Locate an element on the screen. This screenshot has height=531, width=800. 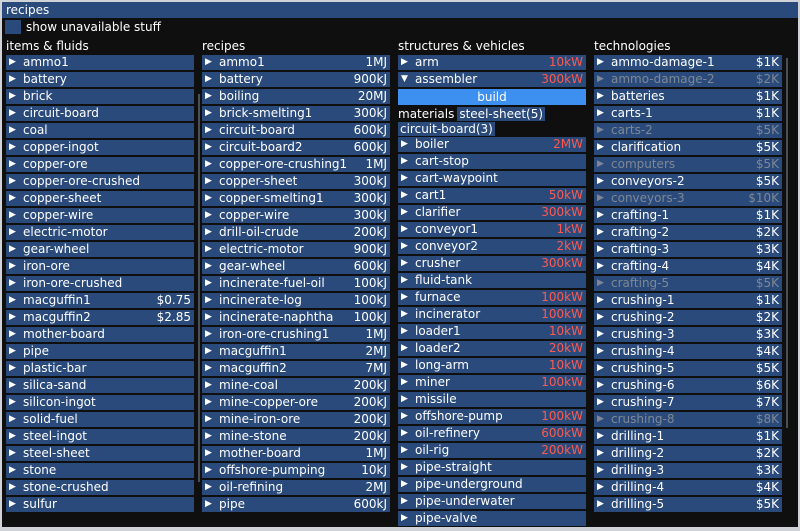
recipe-row: ▶ circuit-board2 600kJ is located at coordinates (296, 147).